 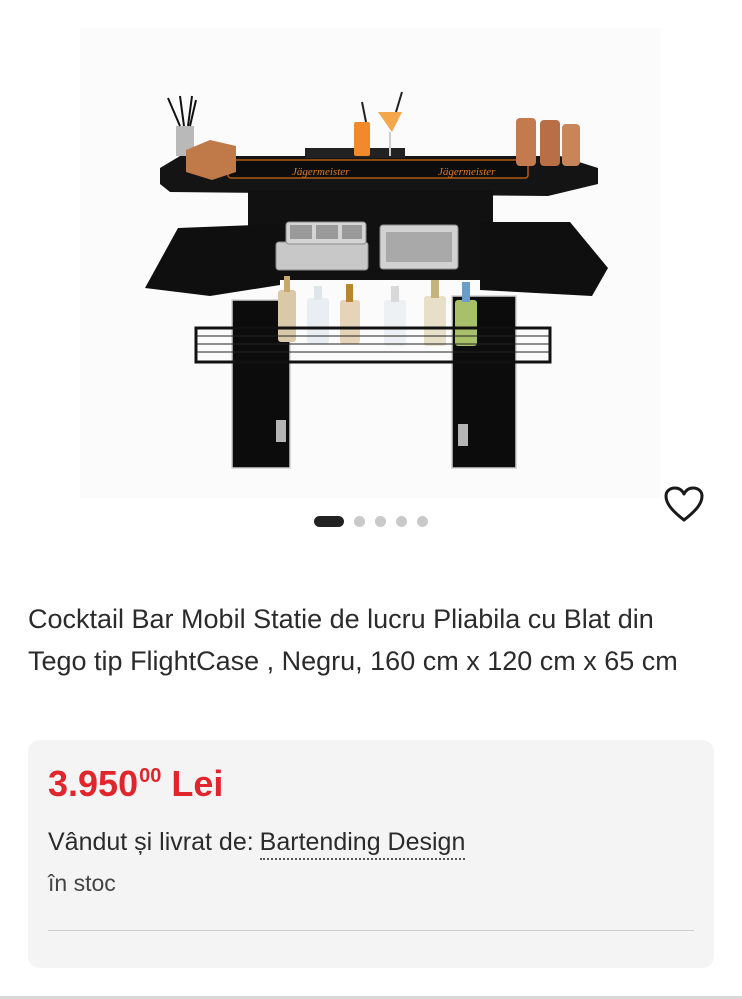 I want to click on divider, so click(x=371, y=930).